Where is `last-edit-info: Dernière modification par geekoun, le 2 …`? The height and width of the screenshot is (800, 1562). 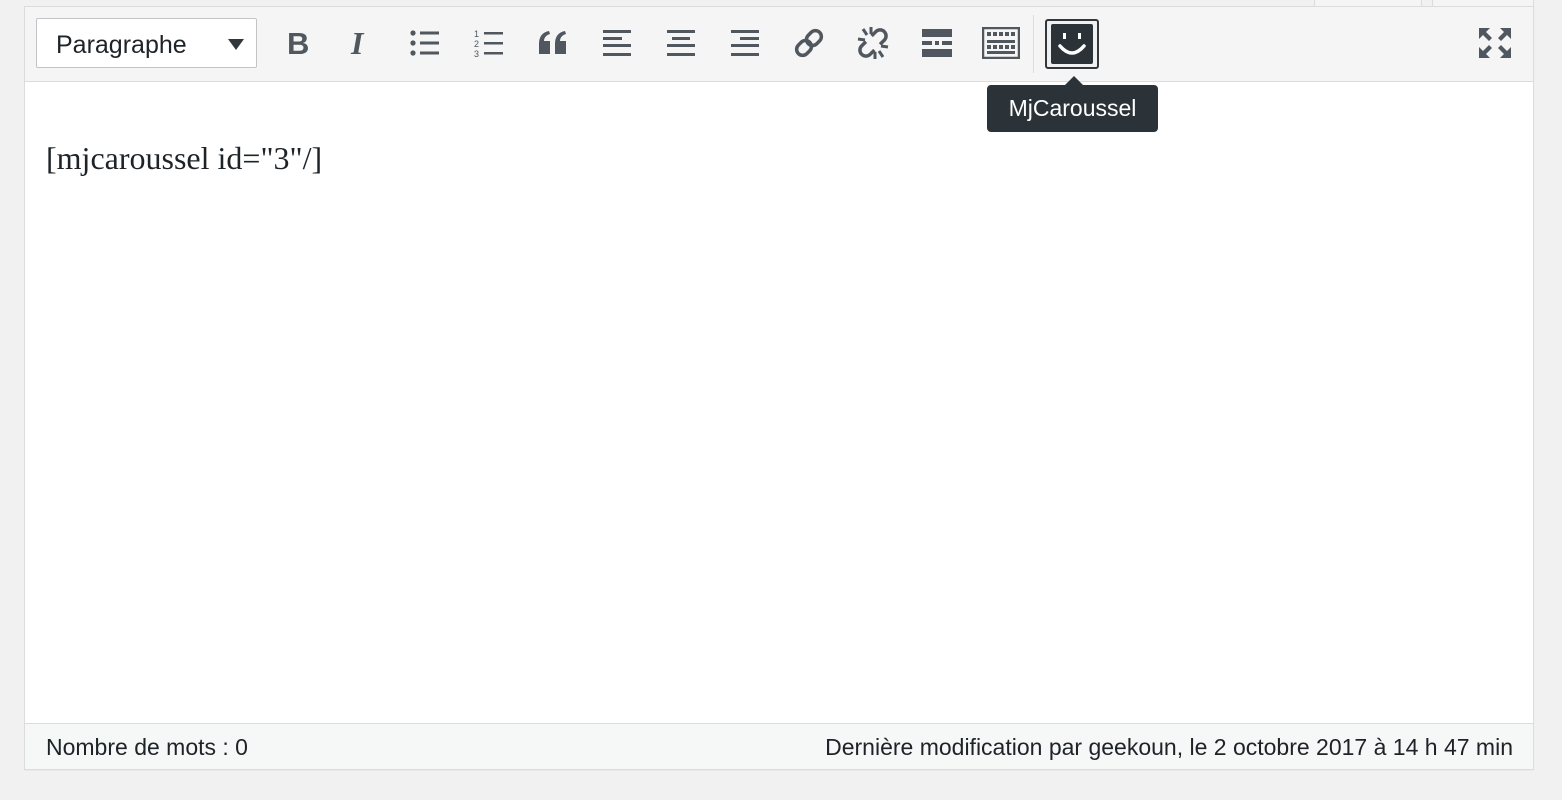 last-edit-info: Dernière modification par geekoun, le 2 … is located at coordinates (1169, 747).